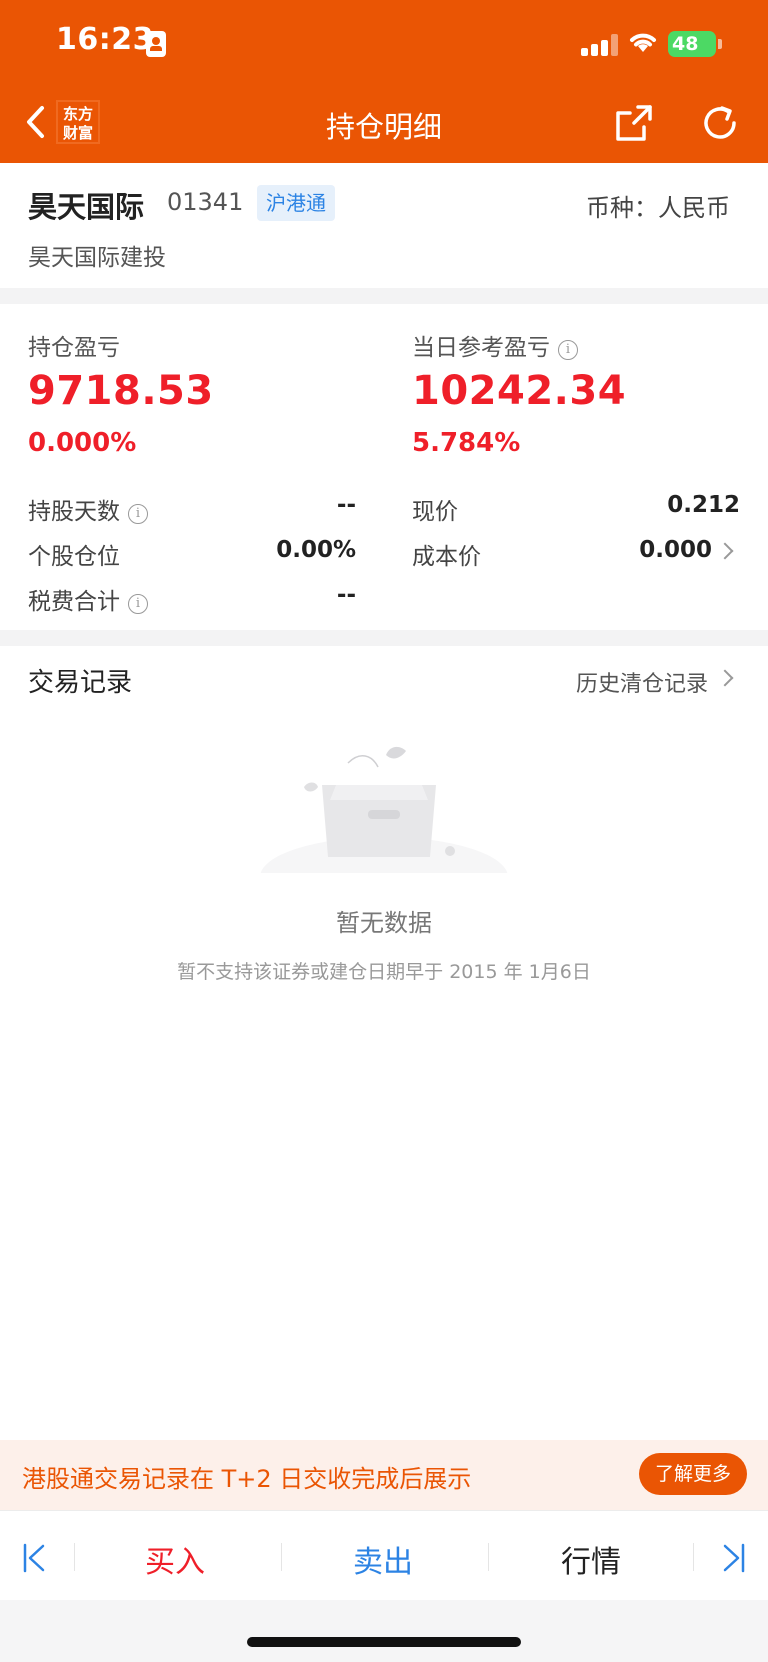  I want to click on holding-days-label: 持股天数, so click(74, 512).